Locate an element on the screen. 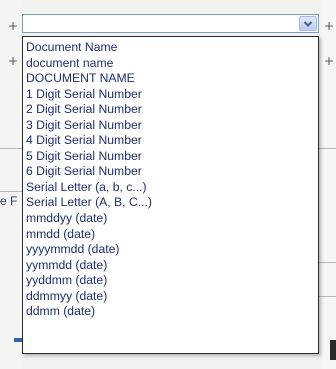  list-item-document-name-lowercase: document name is located at coordinates (170, 64).